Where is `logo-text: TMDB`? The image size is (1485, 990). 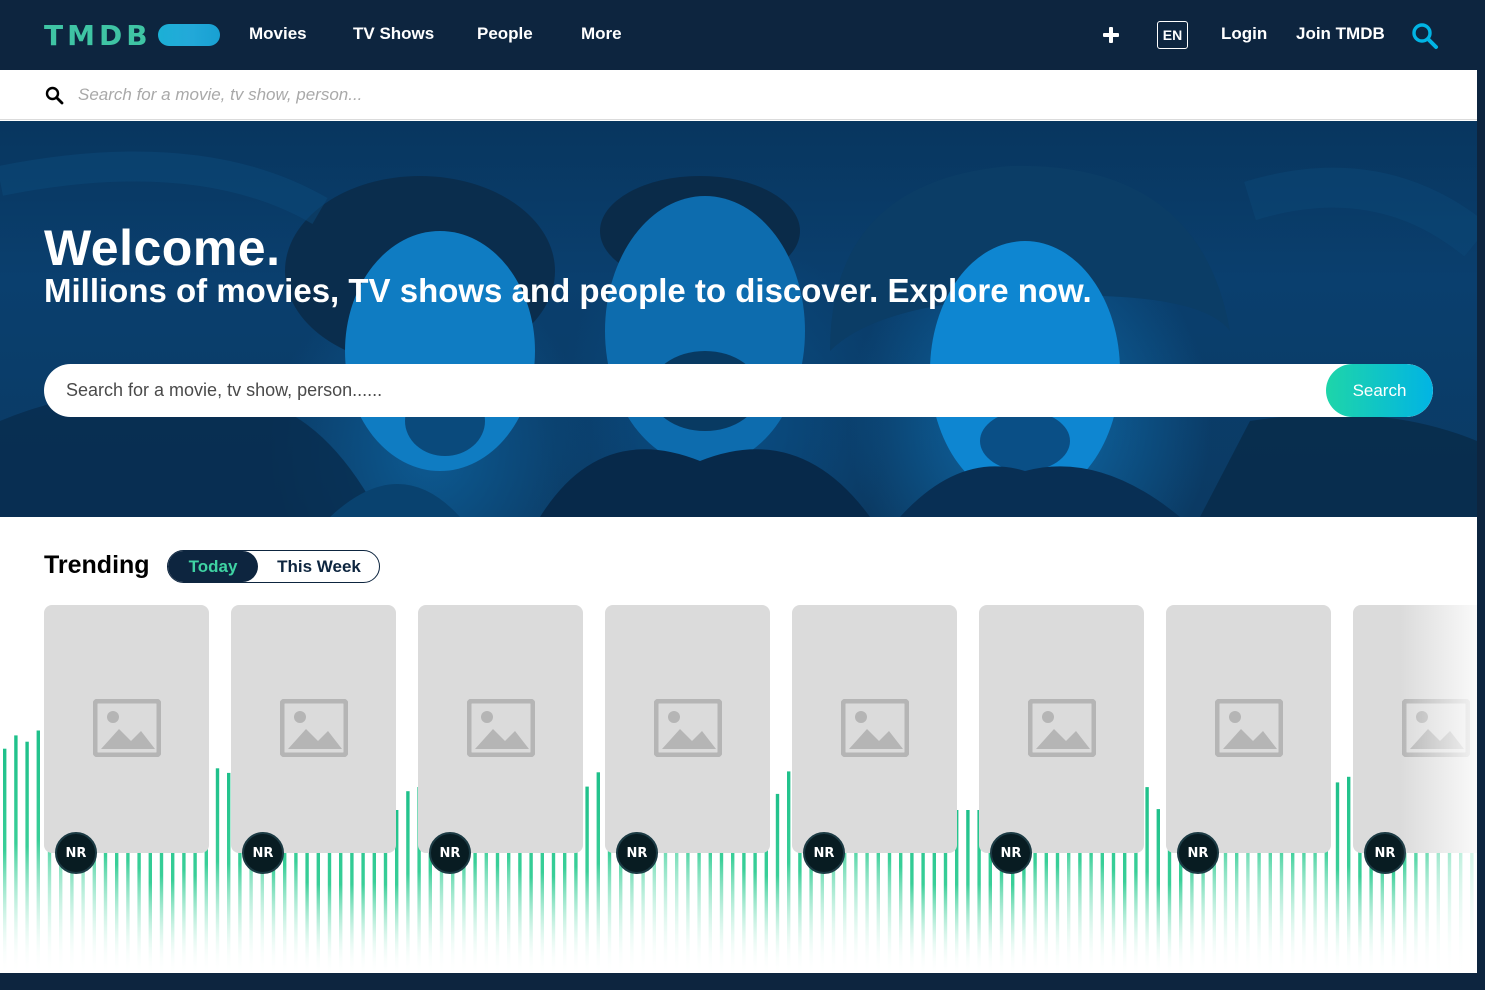 logo-text: TMDB is located at coordinates (98, 35).